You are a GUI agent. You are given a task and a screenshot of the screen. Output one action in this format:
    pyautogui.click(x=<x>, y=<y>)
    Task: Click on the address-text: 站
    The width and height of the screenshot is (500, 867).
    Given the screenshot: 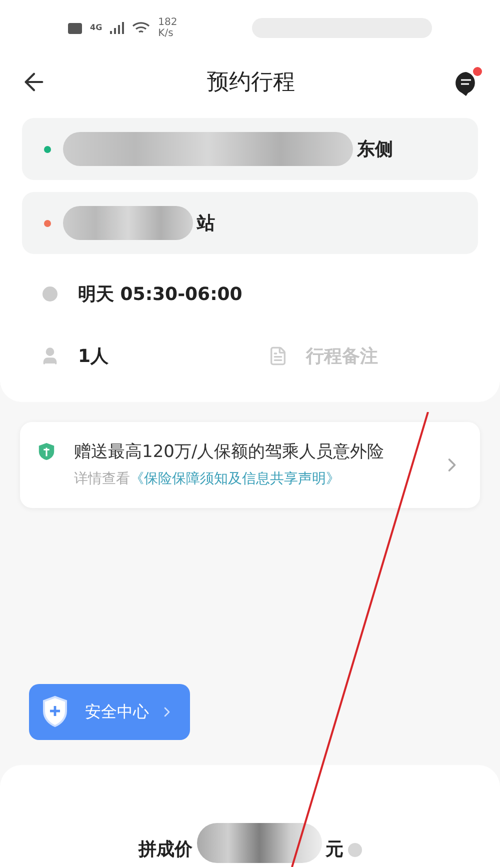 What is the action you would take?
    pyautogui.click(x=206, y=224)
    